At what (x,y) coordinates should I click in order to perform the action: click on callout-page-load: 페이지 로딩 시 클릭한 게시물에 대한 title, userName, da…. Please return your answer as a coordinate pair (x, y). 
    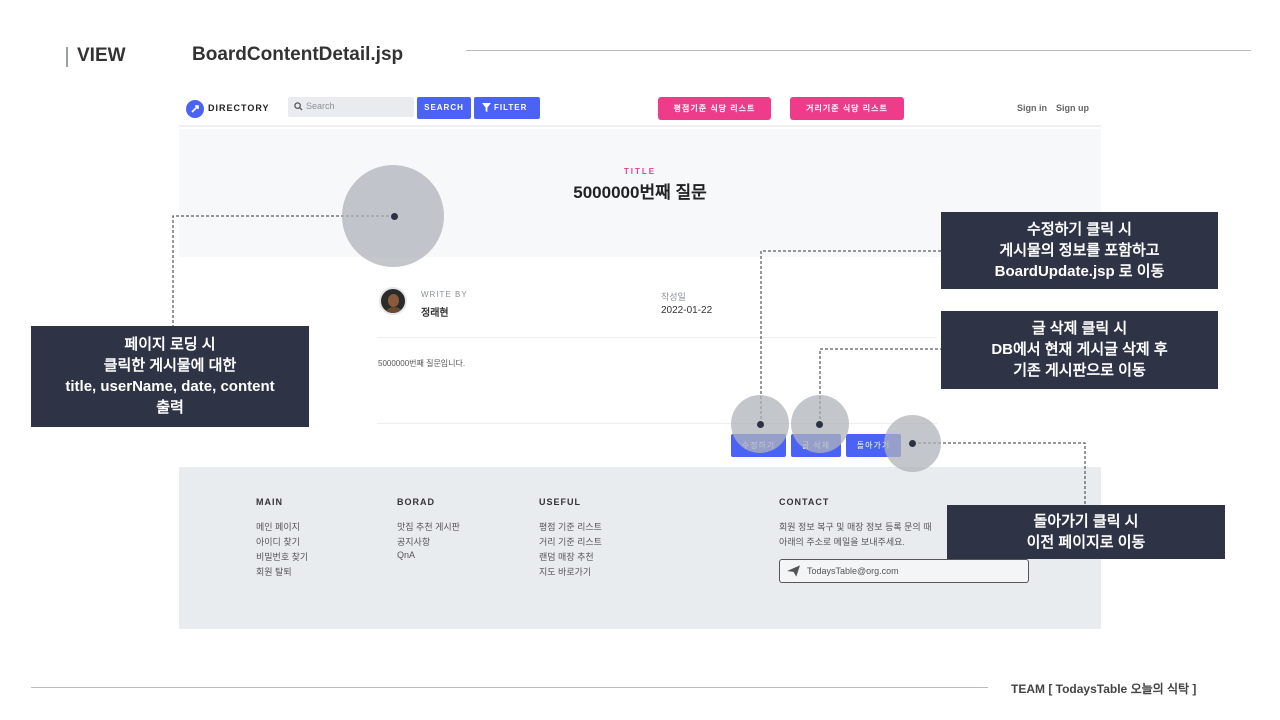
    Looking at the image, I should click on (170, 376).